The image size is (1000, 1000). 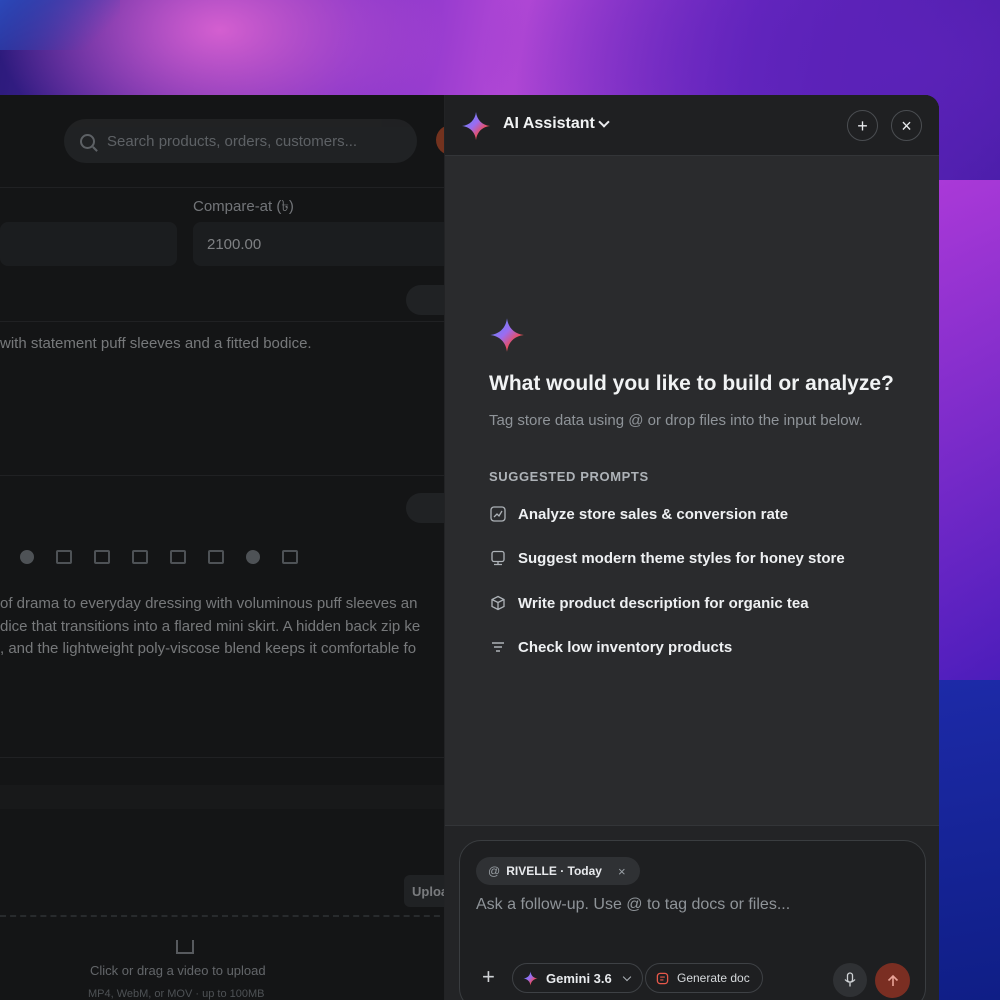 I want to click on align-right-icon, so click(x=216, y=557).